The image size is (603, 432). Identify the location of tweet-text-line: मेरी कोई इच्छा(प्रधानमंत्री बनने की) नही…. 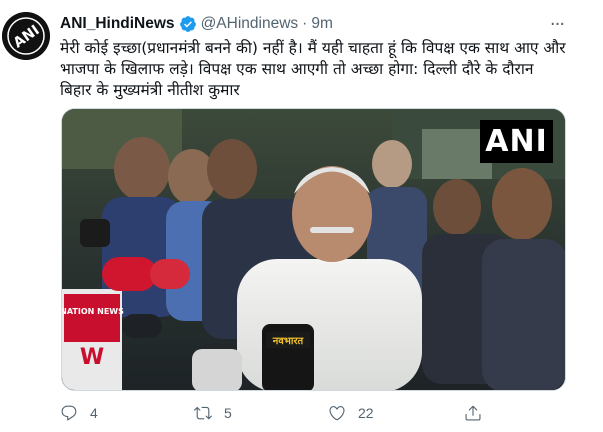
(313, 48).